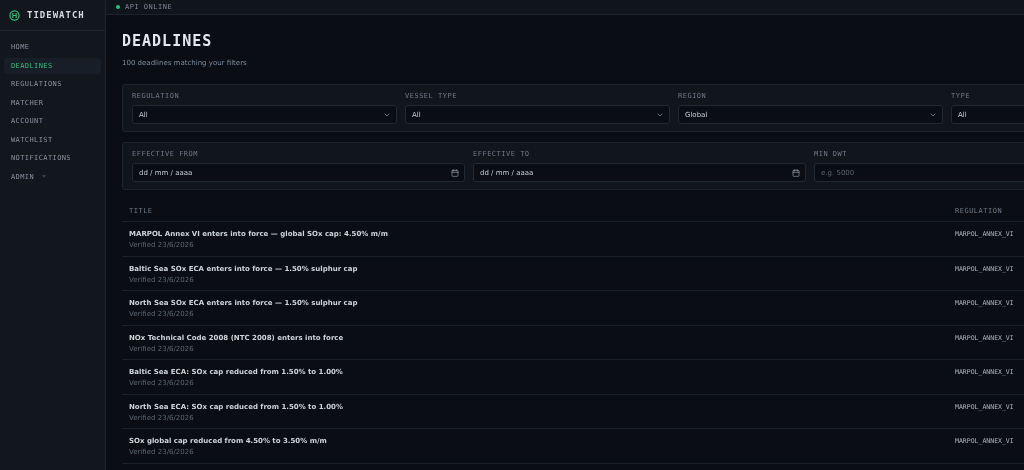 This screenshot has width=1024, height=470. What do you see at coordinates (14, 15) in the screenshot?
I see `logo-icon` at bounding box center [14, 15].